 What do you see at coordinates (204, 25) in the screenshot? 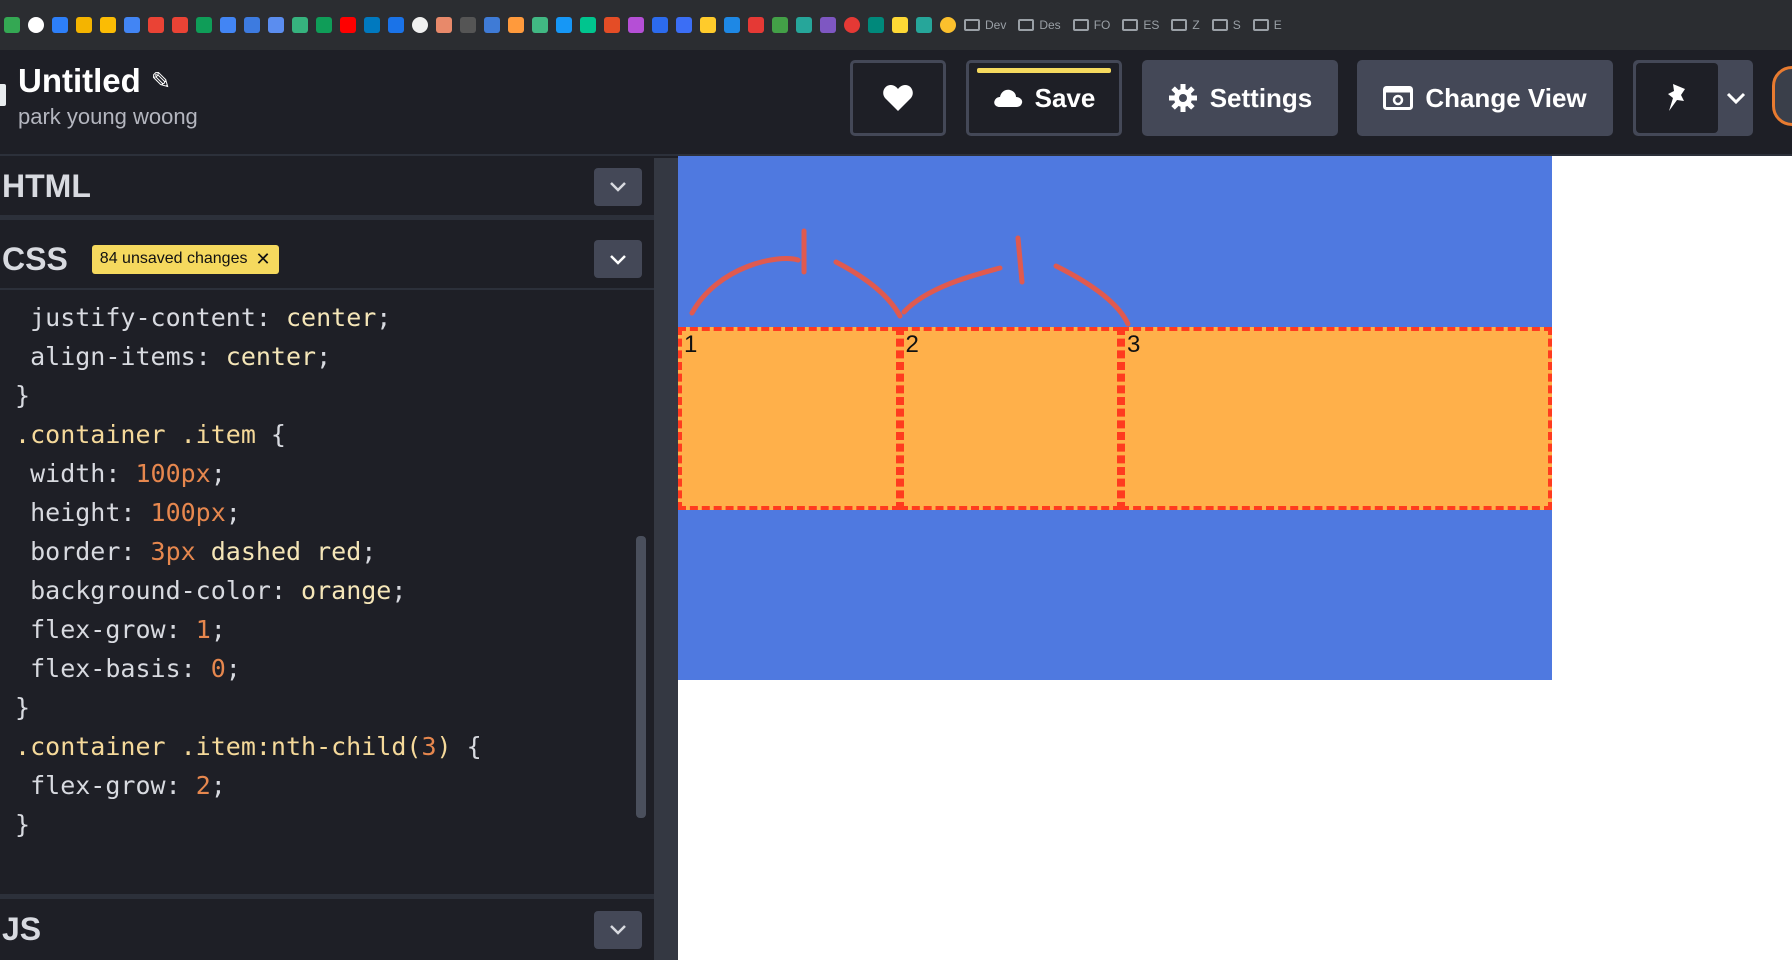
I see `sheets-2-icon` at bounding box center [204, 25].